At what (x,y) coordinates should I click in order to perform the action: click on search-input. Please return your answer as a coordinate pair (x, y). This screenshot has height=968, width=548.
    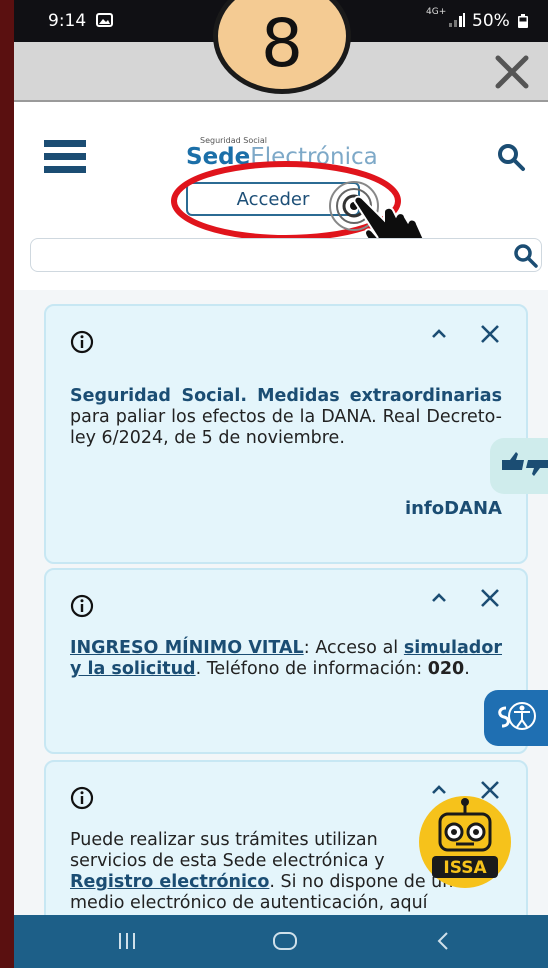
    Looking at the image, I should click on (263, 256).